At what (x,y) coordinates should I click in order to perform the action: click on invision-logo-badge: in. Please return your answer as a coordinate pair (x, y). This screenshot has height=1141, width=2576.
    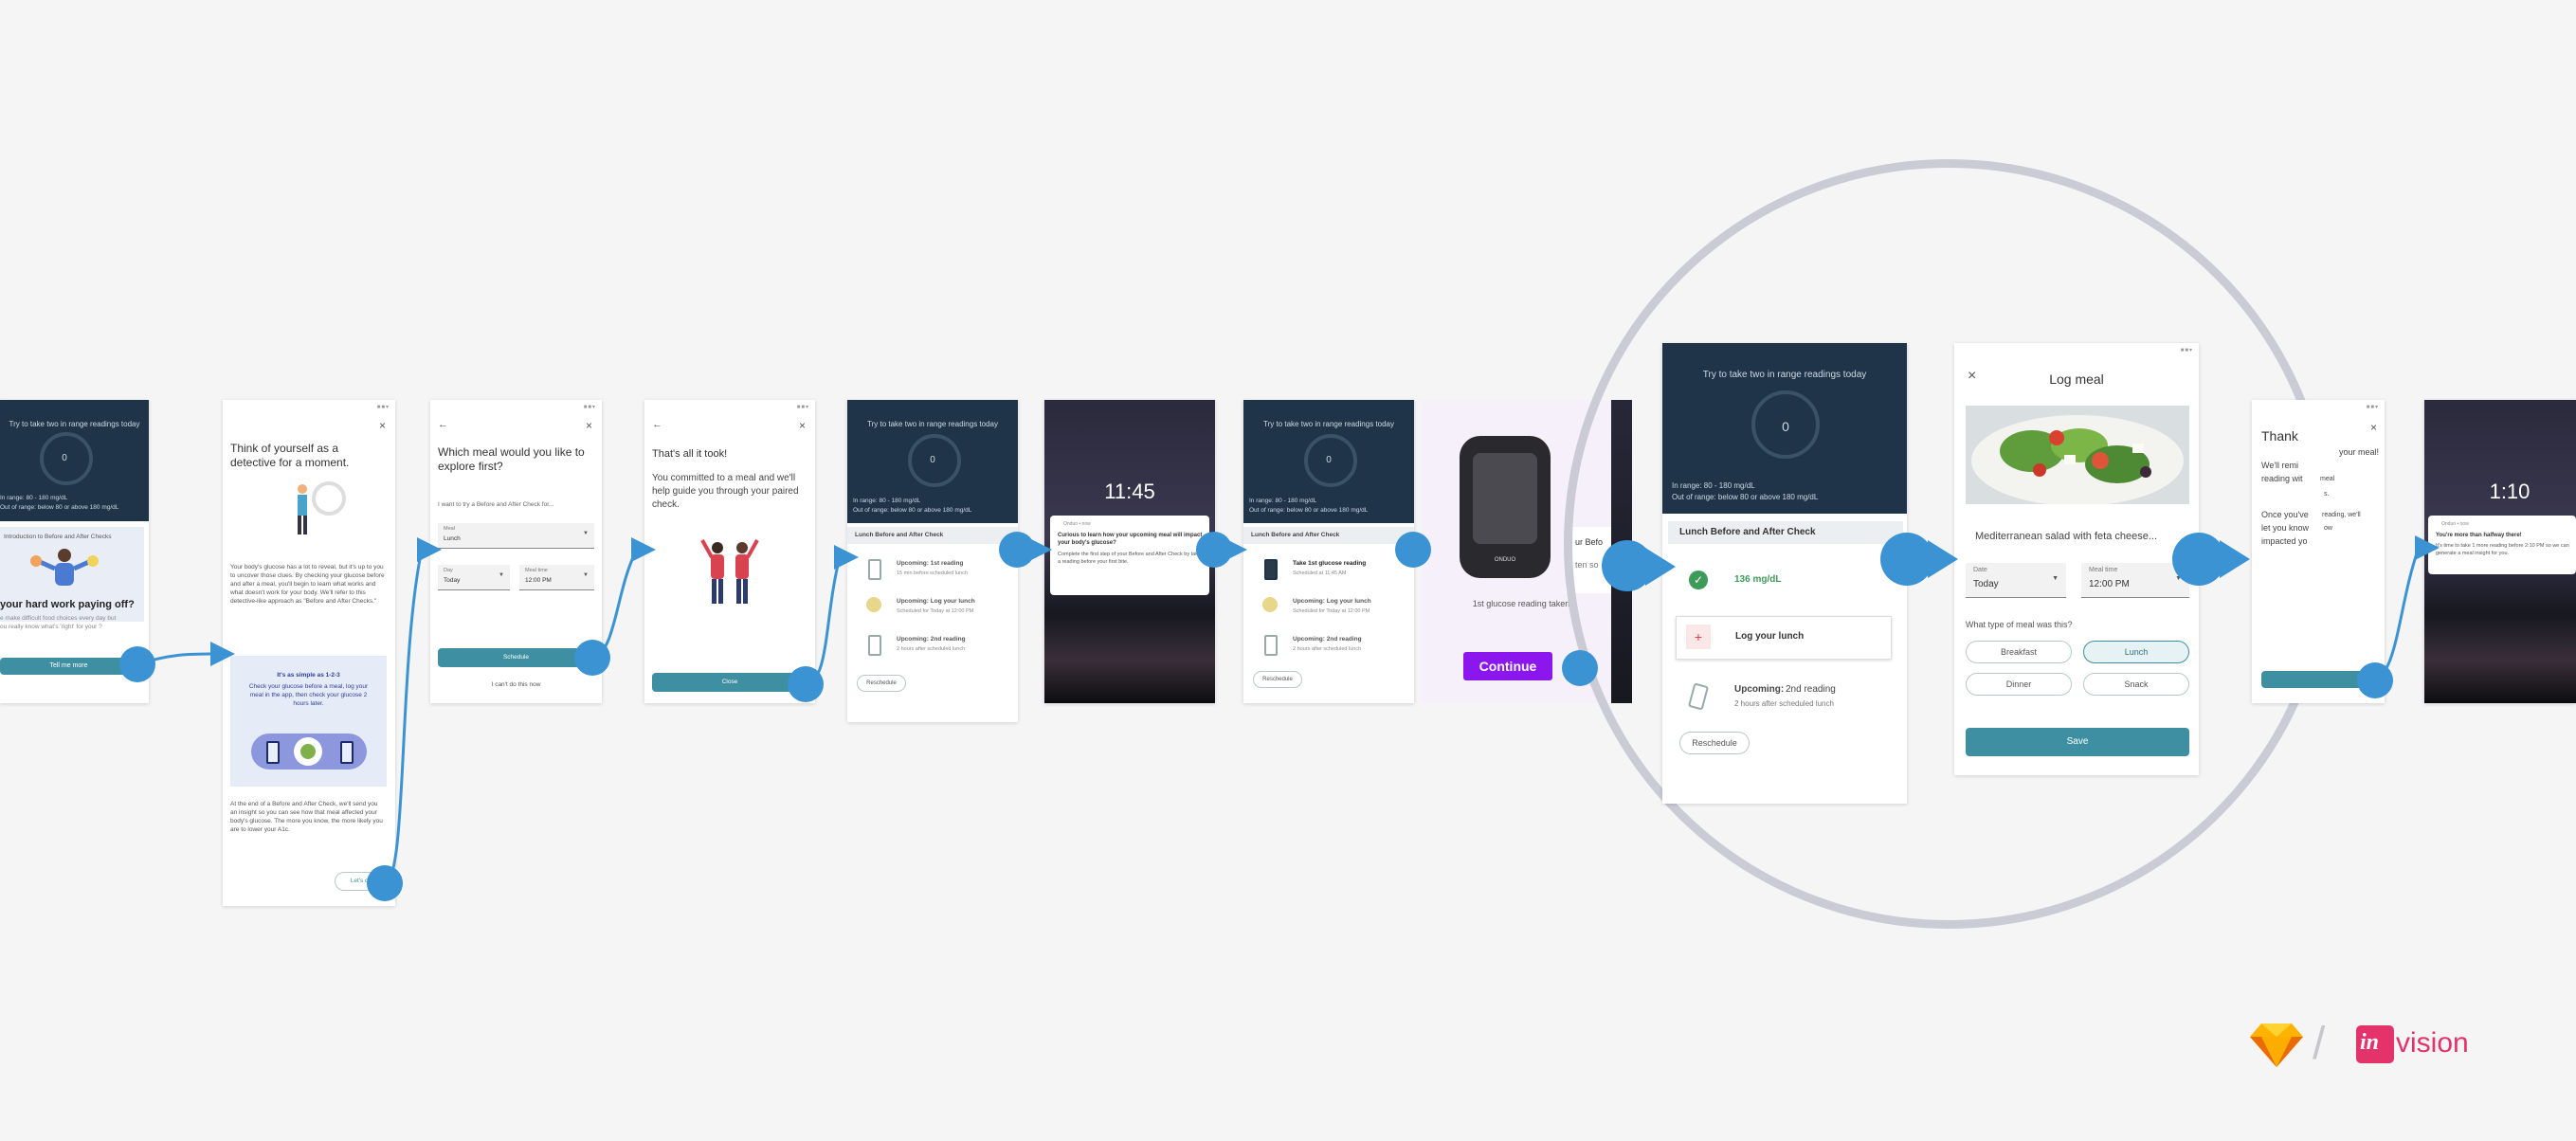
    Looking at the image, I should click on (2375, 1044).